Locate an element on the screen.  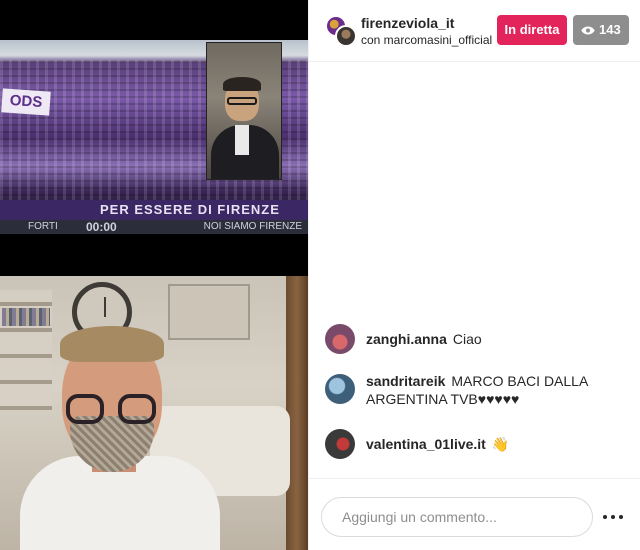
more-horizontal-icon is located at coordinates (613, 517).